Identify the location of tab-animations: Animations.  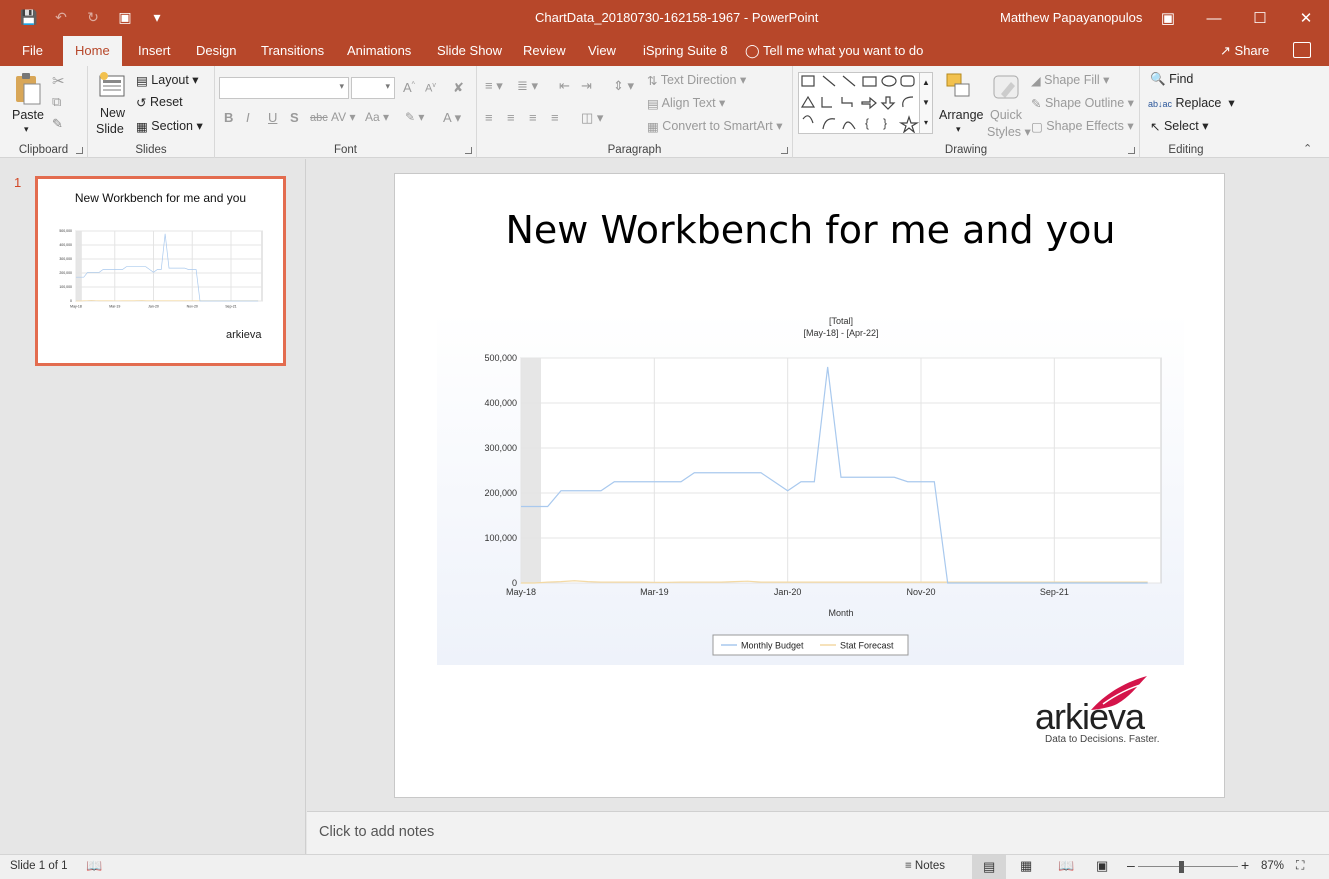
(379, 51).